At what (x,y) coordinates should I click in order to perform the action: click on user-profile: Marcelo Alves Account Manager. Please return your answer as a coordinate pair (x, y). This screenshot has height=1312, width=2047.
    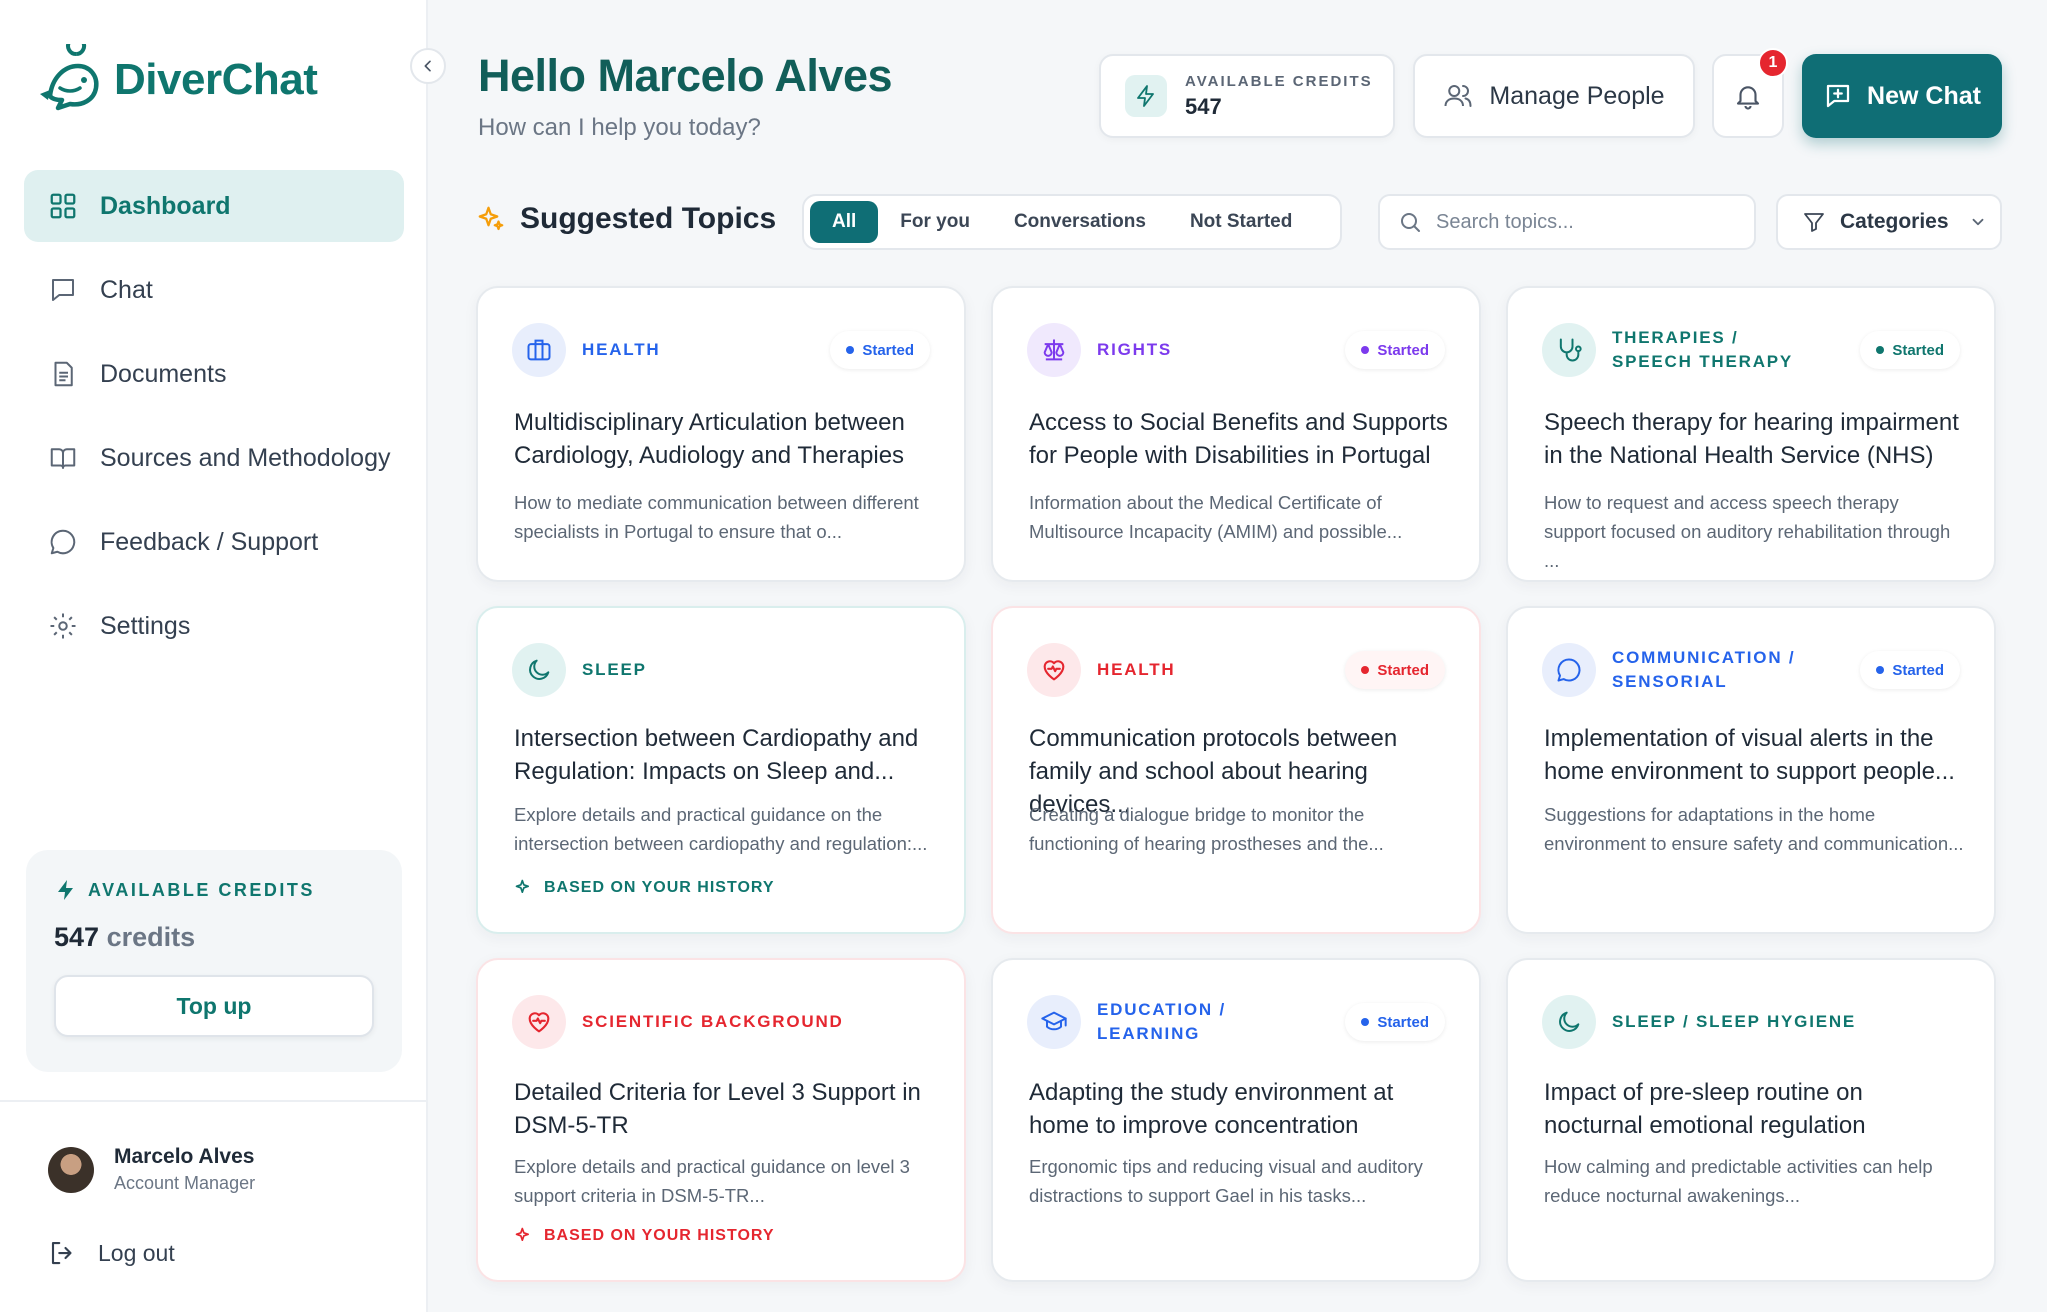
    Looking at the image, I should click on (151, 1169).